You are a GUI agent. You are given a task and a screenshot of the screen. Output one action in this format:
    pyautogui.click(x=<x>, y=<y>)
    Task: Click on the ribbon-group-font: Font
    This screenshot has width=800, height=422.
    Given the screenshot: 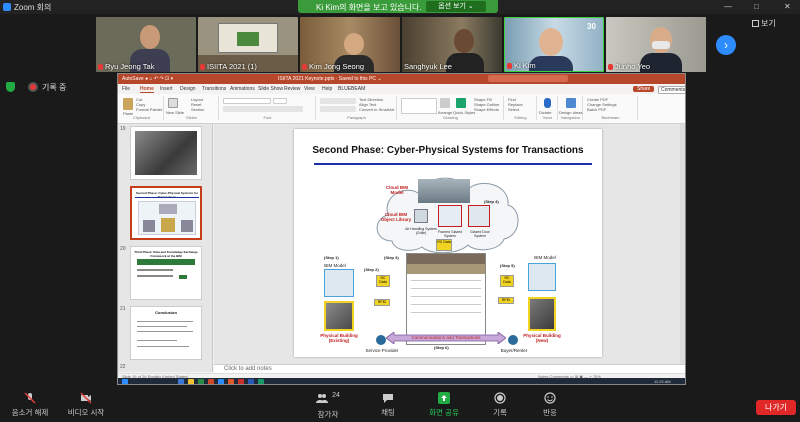 What is the action you would take?
    pyautogui.click(x=268, y=108)
    